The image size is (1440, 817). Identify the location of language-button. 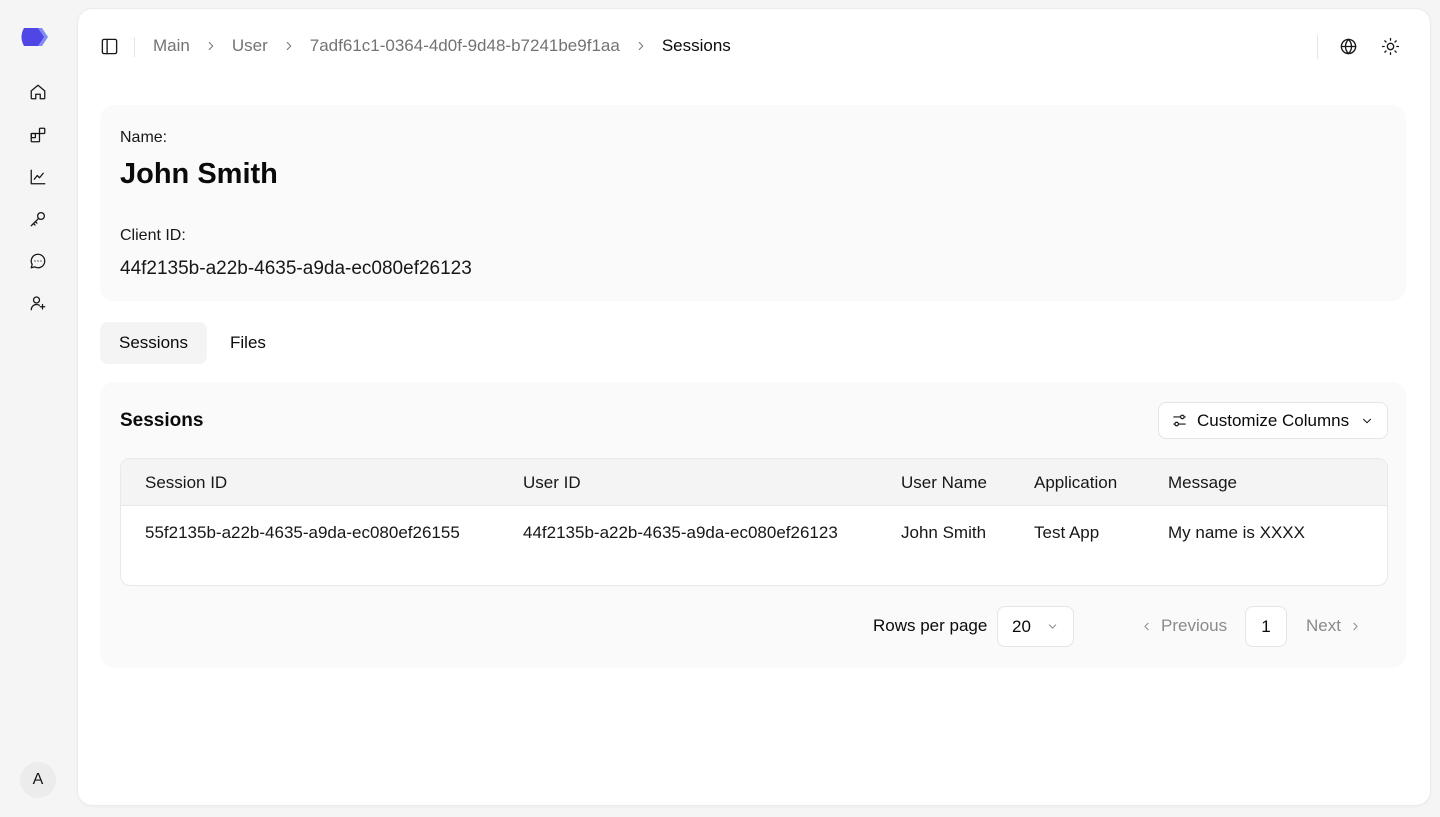
(1348, 46).